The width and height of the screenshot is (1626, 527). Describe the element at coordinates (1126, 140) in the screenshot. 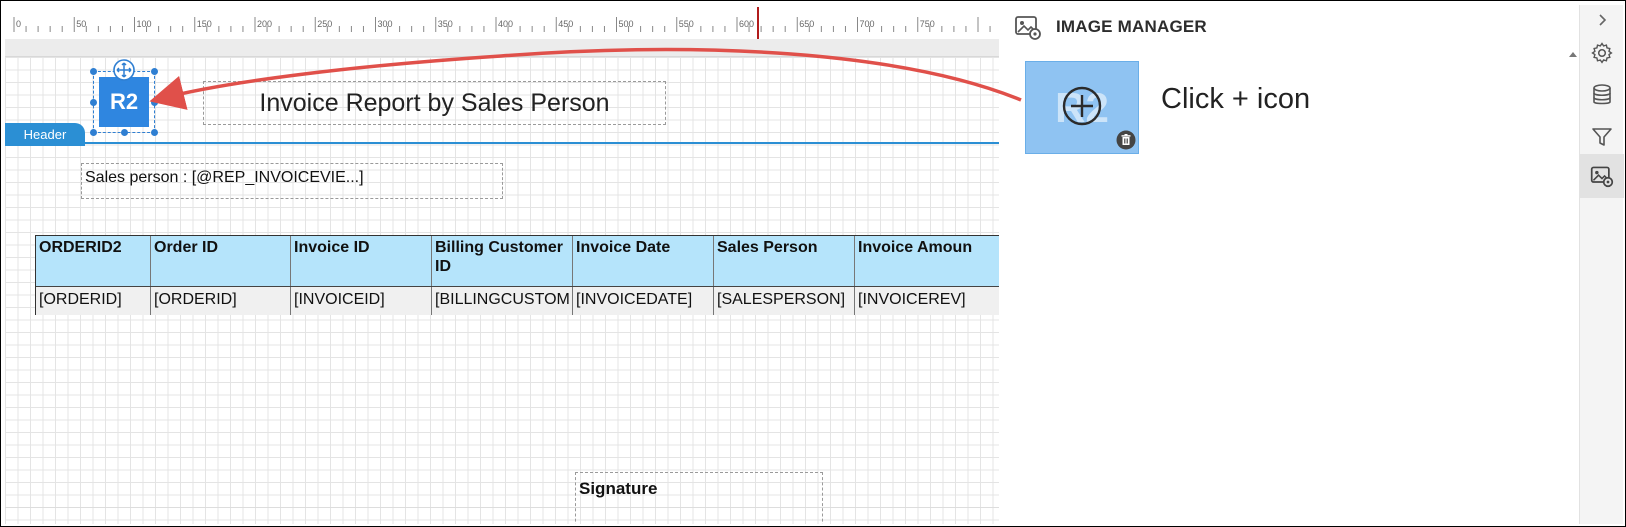

I see `delete-image-icon` at that location.